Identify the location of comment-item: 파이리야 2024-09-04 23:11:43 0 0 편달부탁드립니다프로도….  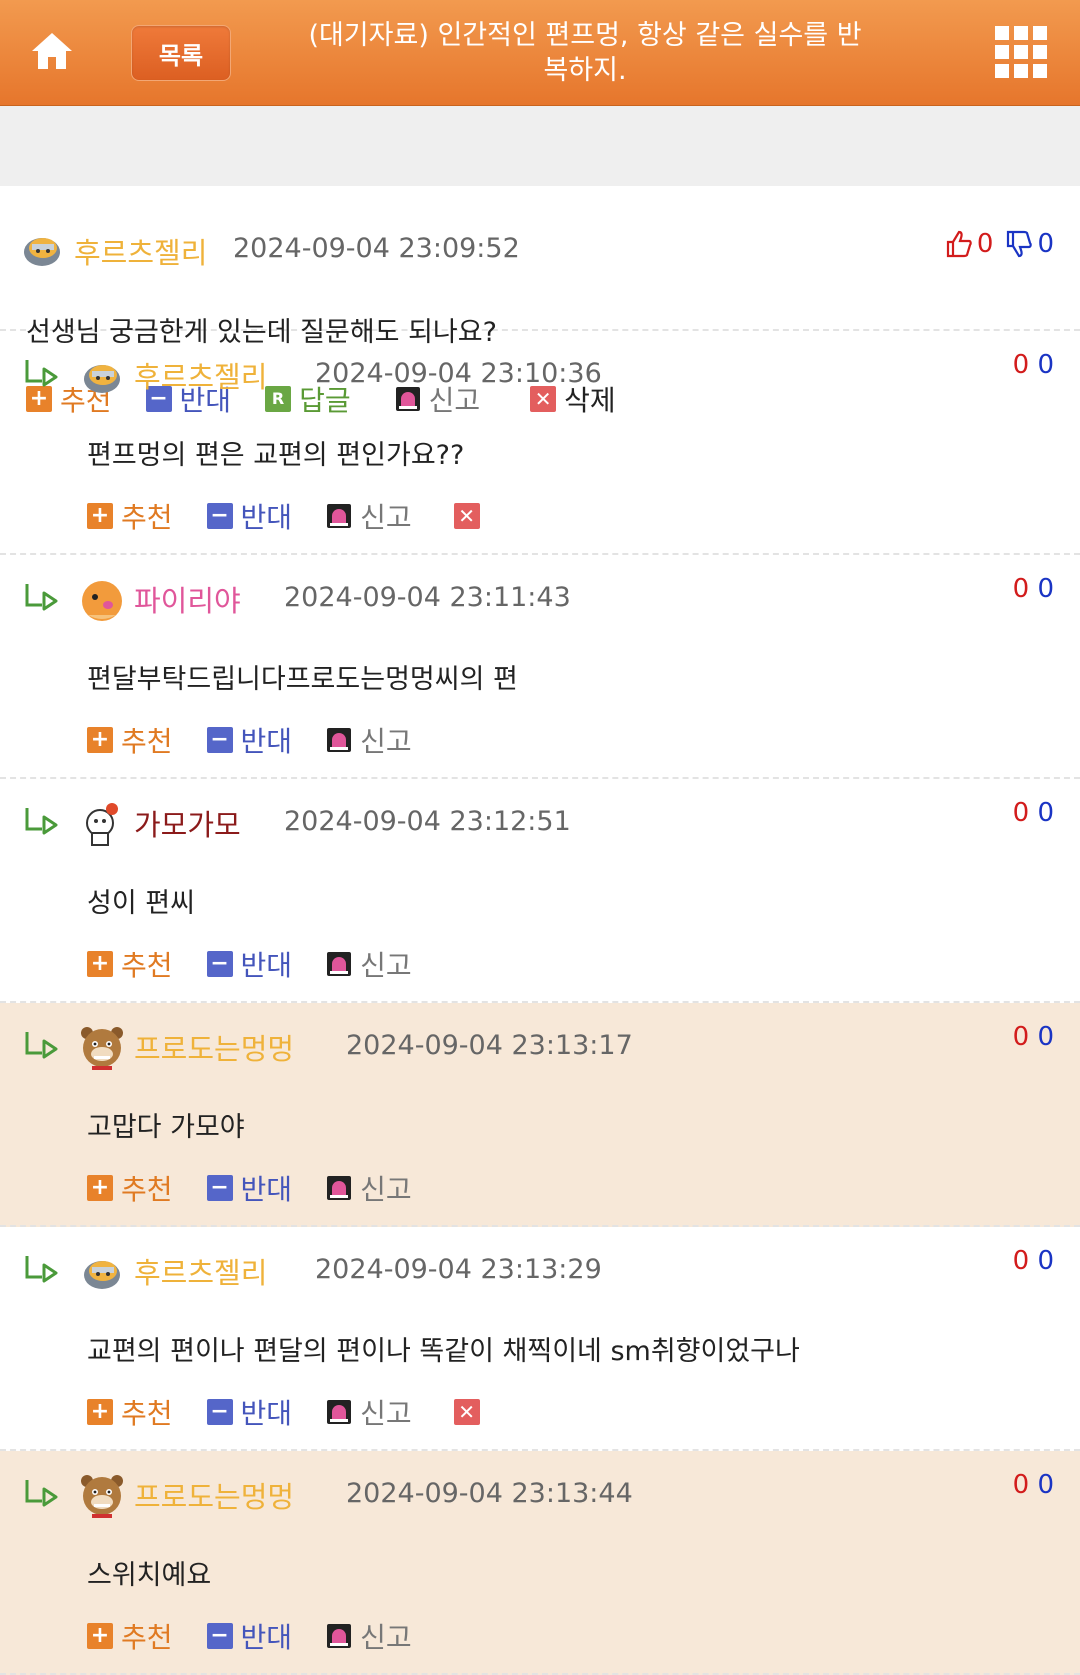
(540, 667).